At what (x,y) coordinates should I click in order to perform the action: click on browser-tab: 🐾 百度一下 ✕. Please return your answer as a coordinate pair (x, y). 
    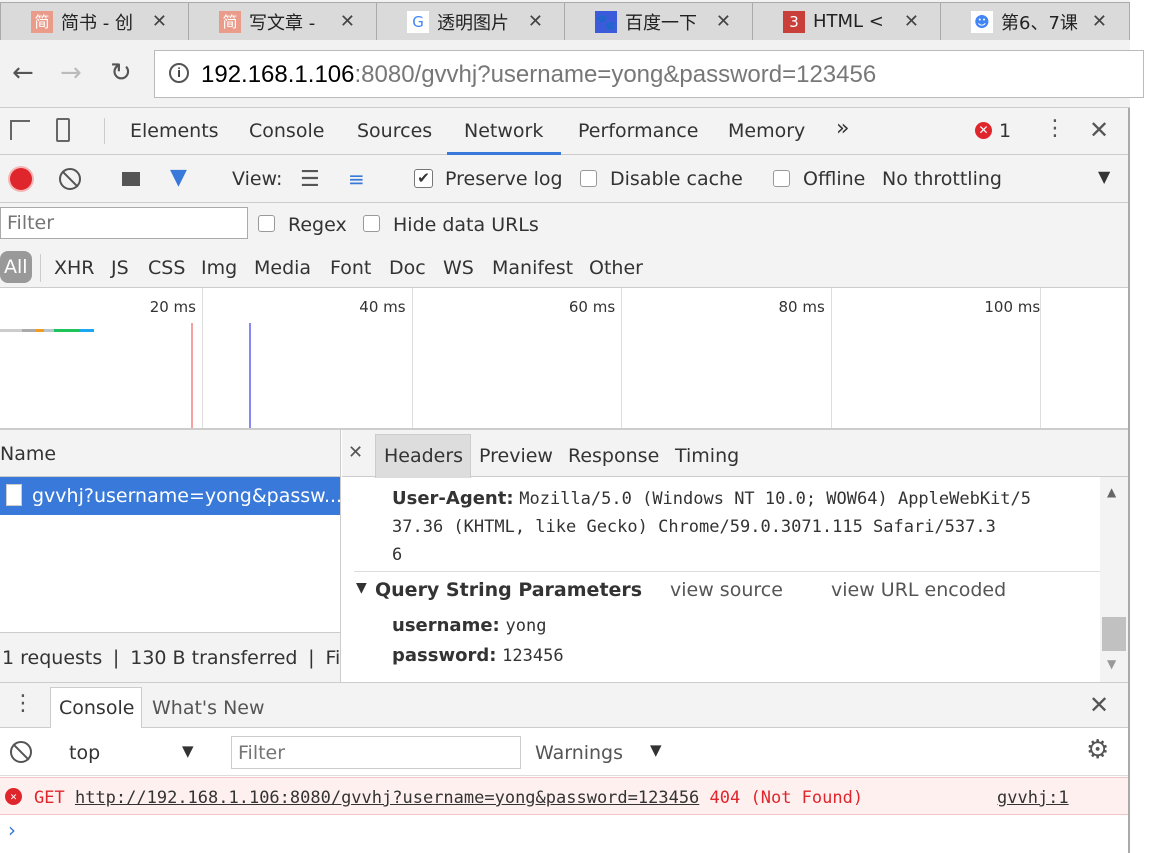
    Looking at the image, I should click on (659, 21).